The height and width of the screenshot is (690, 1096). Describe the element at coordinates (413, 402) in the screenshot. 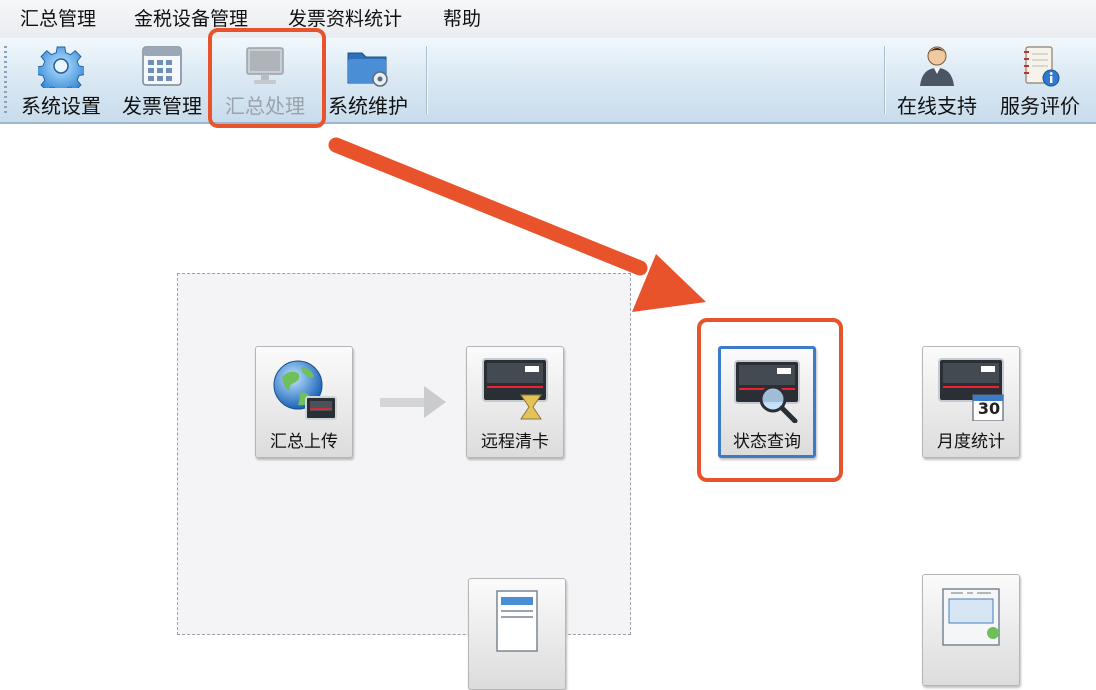

I see `arrow-right-icon` at that location.